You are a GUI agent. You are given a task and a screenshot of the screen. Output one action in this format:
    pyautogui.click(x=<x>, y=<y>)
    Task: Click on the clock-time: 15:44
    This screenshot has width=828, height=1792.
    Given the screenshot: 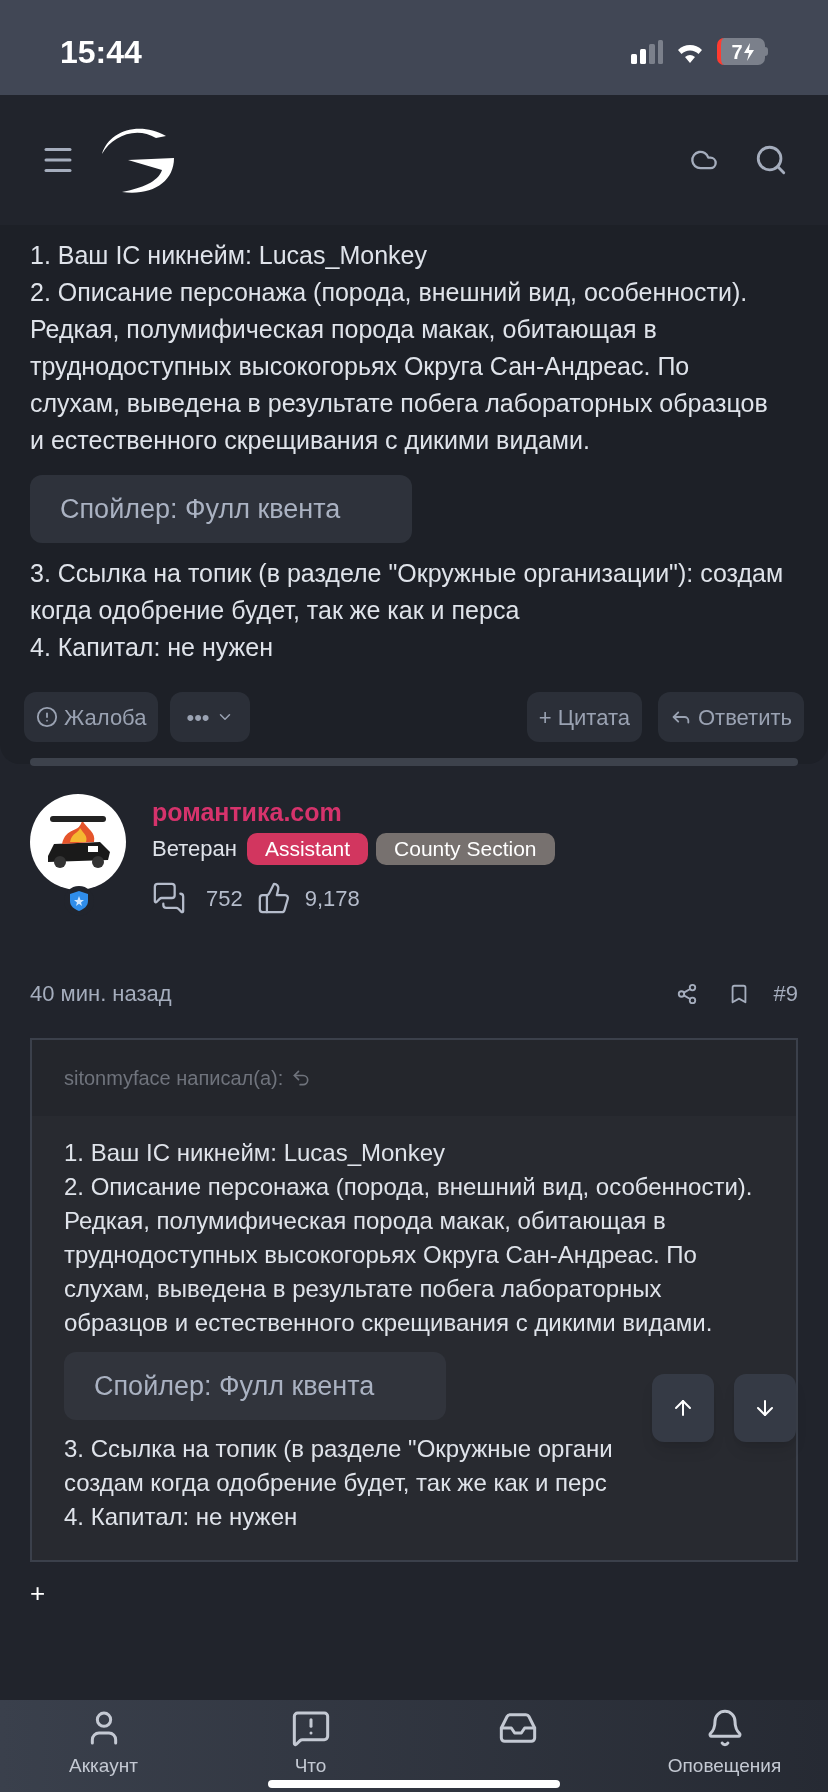 What is the action you would take?
    pyautogui.click(x=101, y=52)
    